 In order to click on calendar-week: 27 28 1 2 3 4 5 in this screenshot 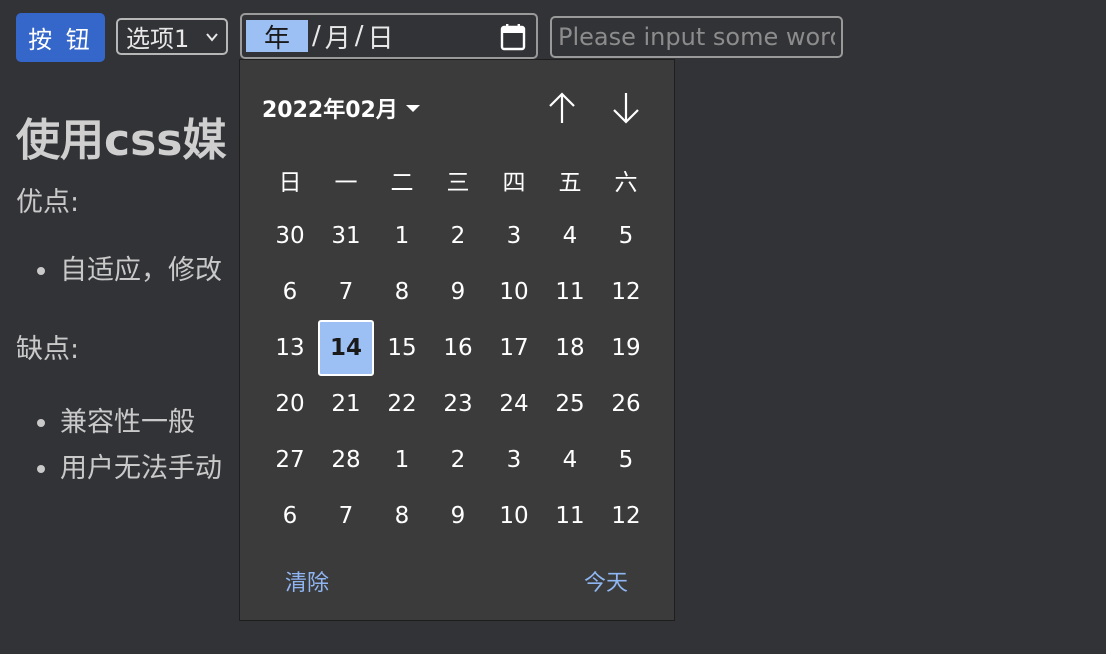, I will do `click(458, 460)`.